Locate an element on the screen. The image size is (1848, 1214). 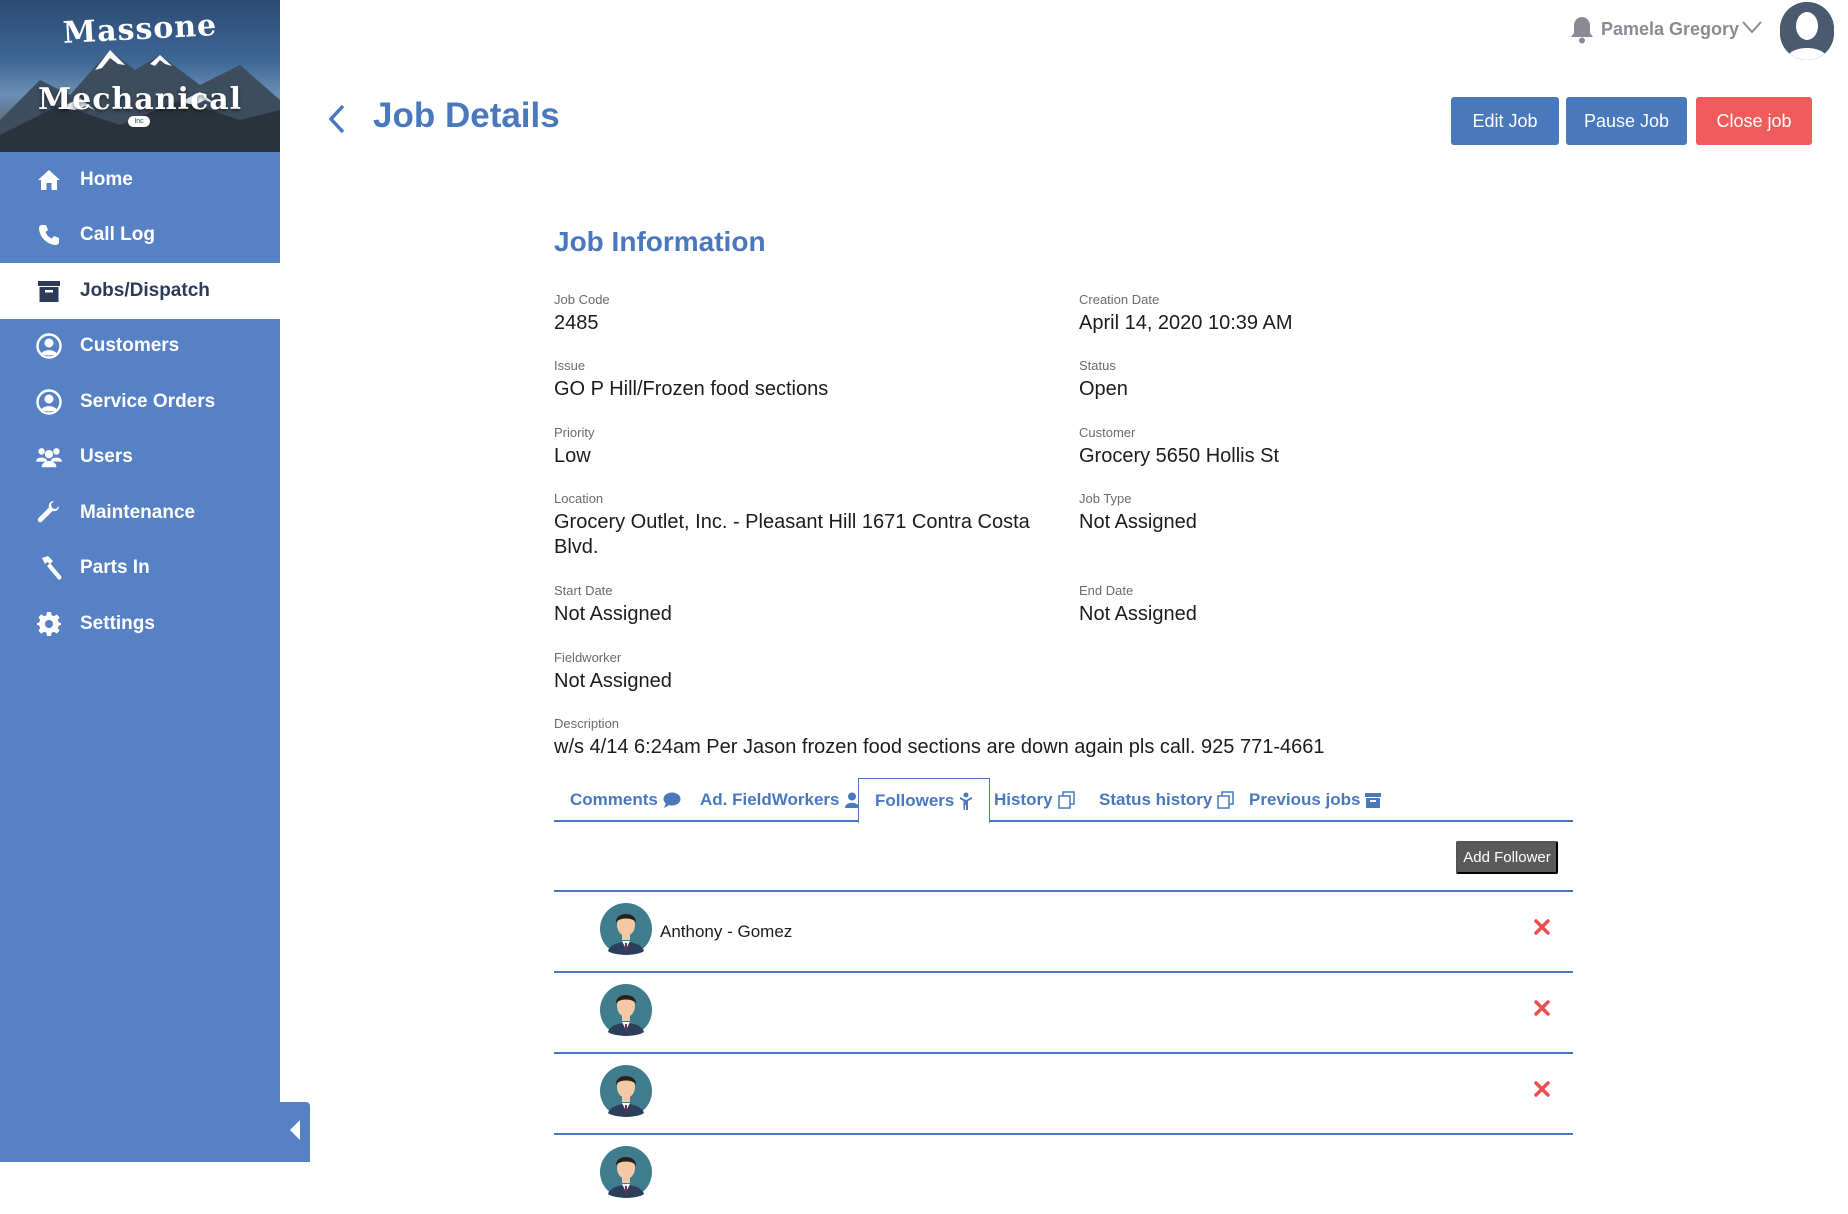
field-label: Description is located at coordinates (587, 723).